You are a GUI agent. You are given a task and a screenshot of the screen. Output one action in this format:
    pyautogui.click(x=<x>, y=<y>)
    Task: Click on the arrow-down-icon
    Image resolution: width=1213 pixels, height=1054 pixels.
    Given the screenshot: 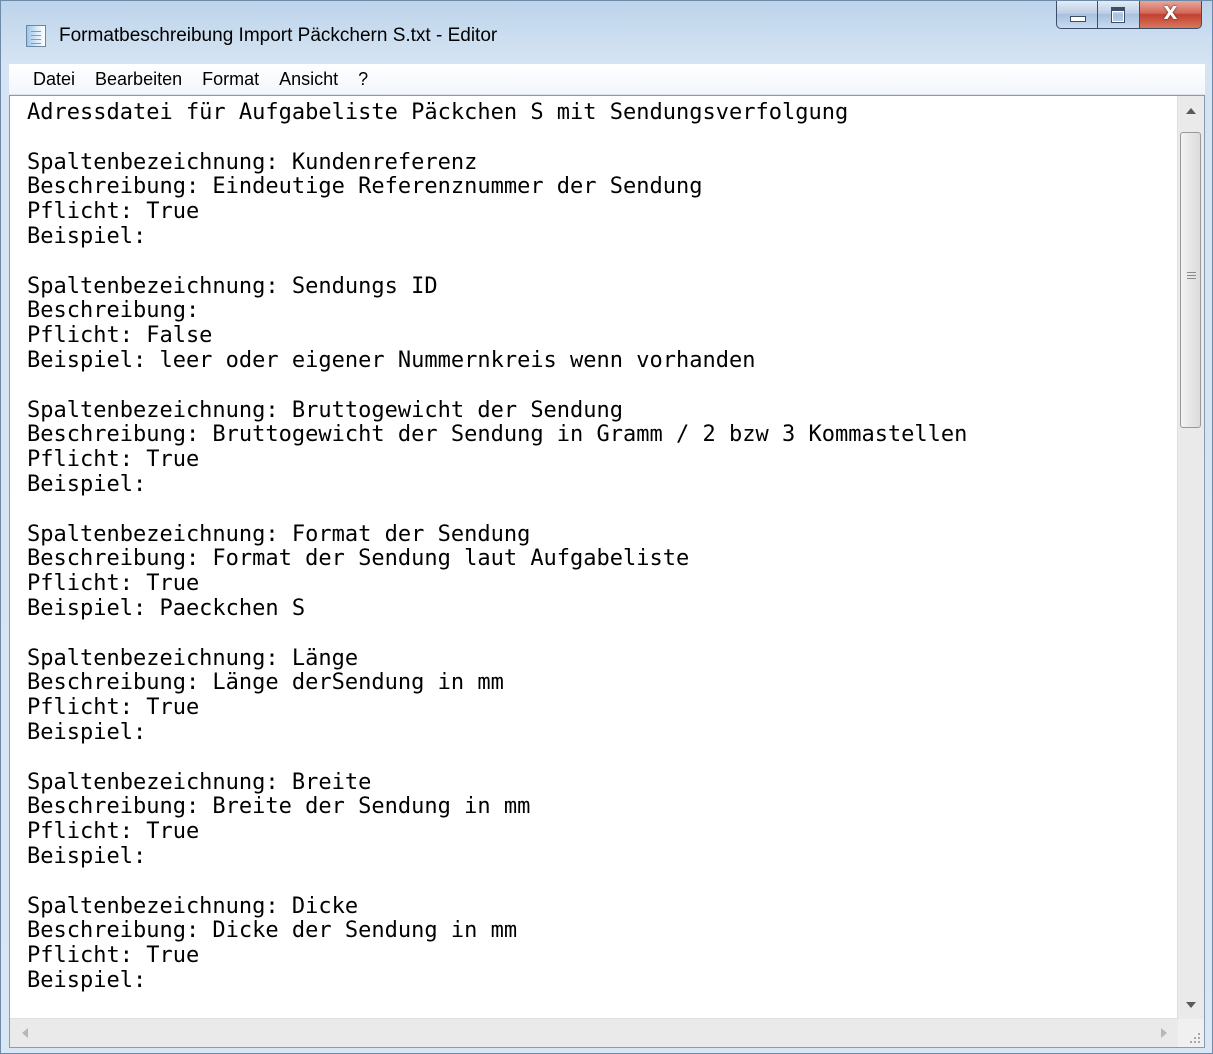 What is the action you would take?
    pyautogui.click(x=1191, y=1005)
    